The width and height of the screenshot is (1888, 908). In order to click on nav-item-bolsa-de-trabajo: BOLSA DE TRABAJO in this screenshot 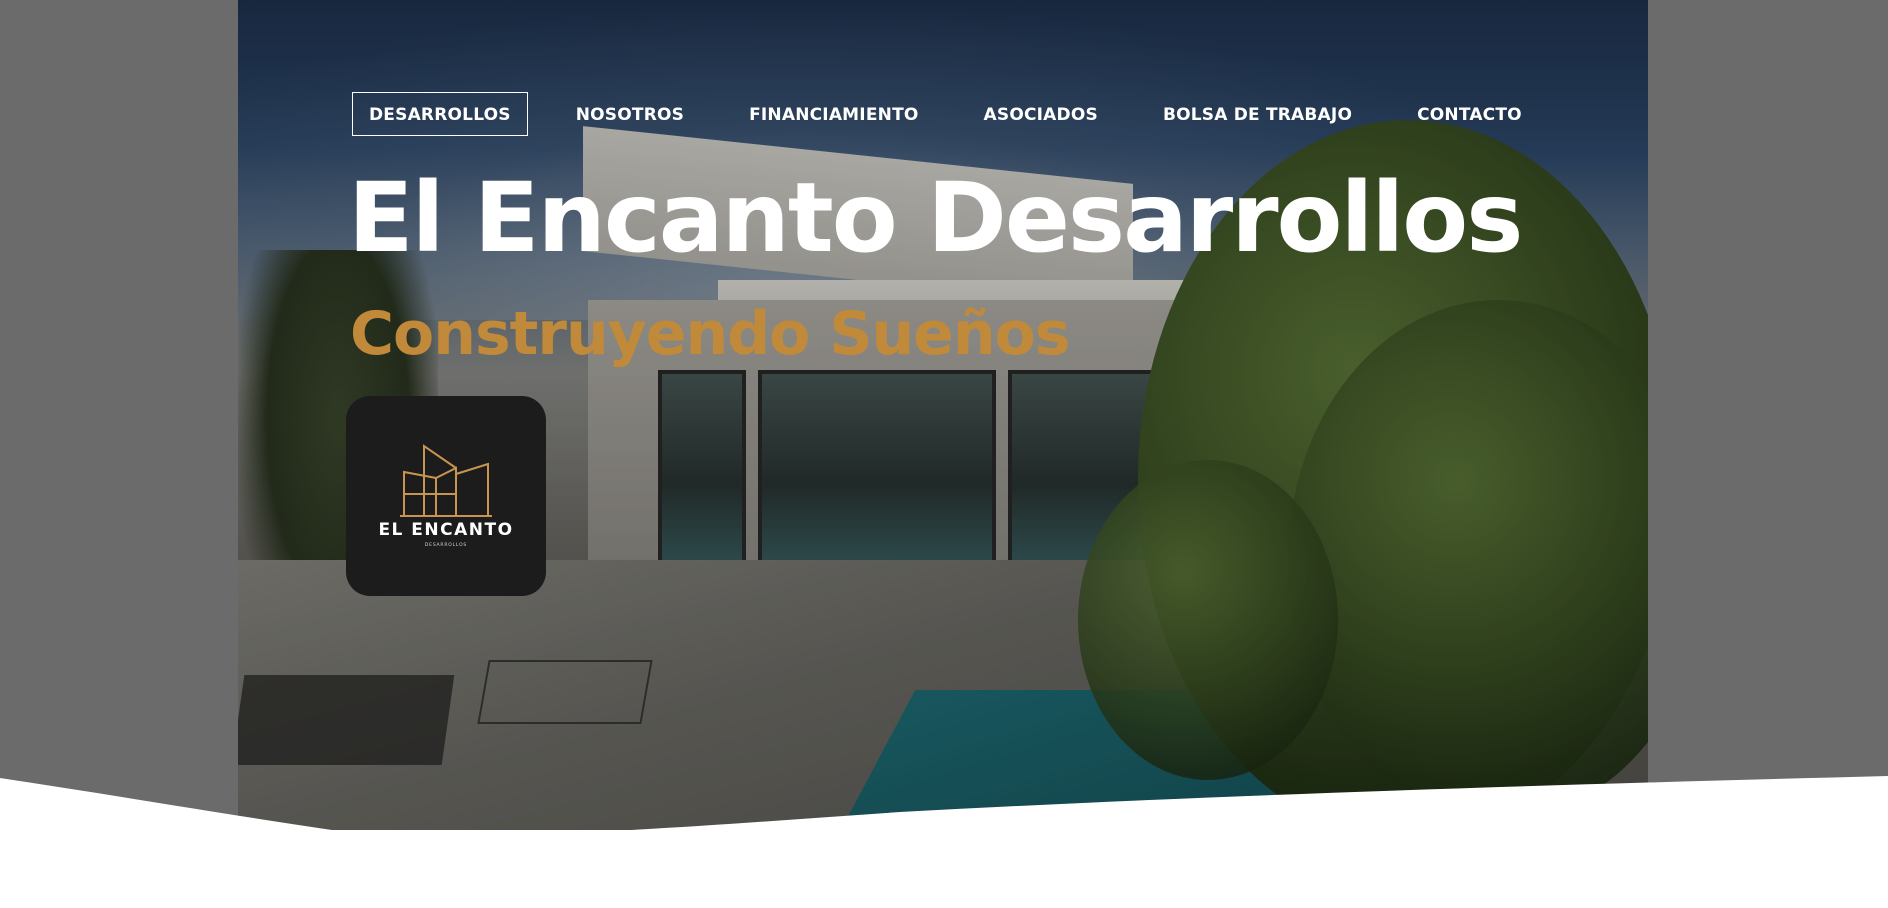, I will do `click(1257, 114)`.